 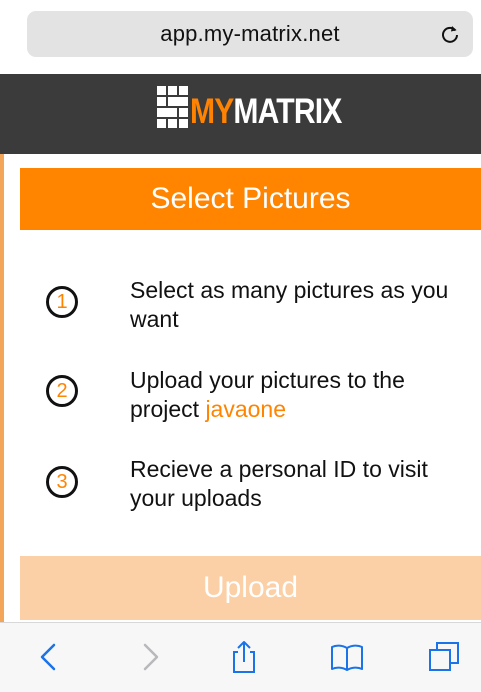 What do you see at coordinates (149, 657) in the screenshot?
I see `forward-icon` at bounding box center [149, 657].